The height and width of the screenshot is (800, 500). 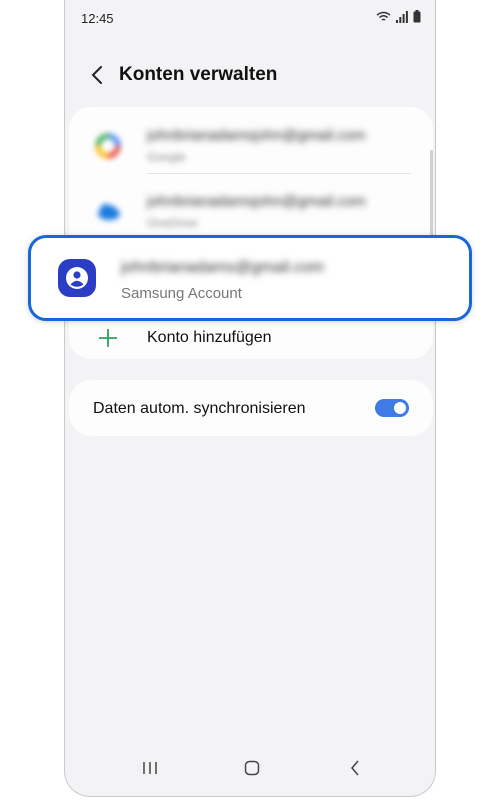 I want to click on plus-icon, so click(x=108, y=338).